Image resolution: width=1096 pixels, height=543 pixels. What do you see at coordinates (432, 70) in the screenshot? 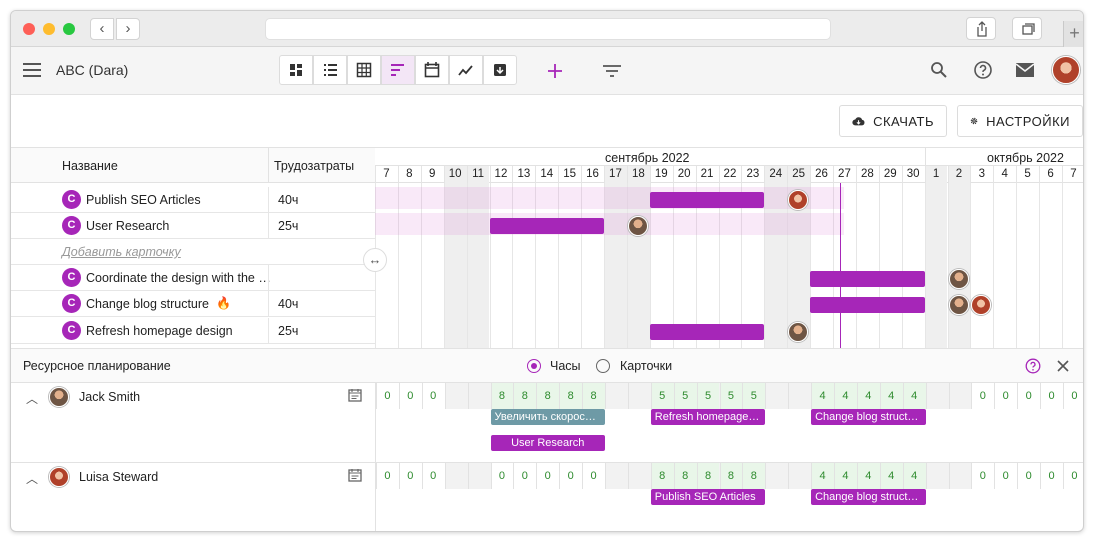
I see `view-calendar-button` at bounding box center [432, 70].